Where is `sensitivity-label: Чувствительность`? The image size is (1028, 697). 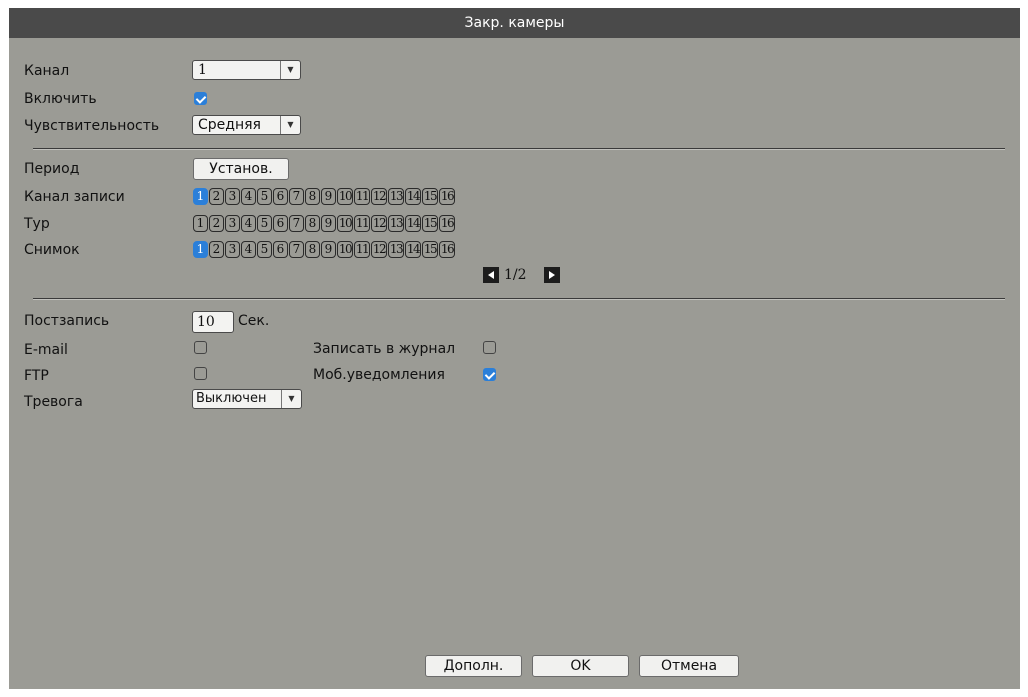
sensitivity-label: Чувствительность is located at coordinates (92, 126).